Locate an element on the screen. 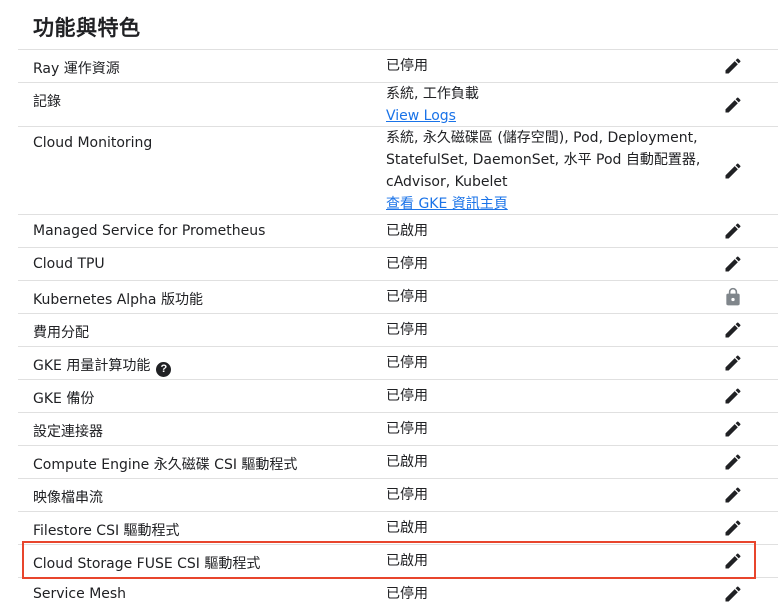 The height and width of the screenshot is (610, 778). row-value: 系統, 工作負載 is located at coordinates (432, 94).